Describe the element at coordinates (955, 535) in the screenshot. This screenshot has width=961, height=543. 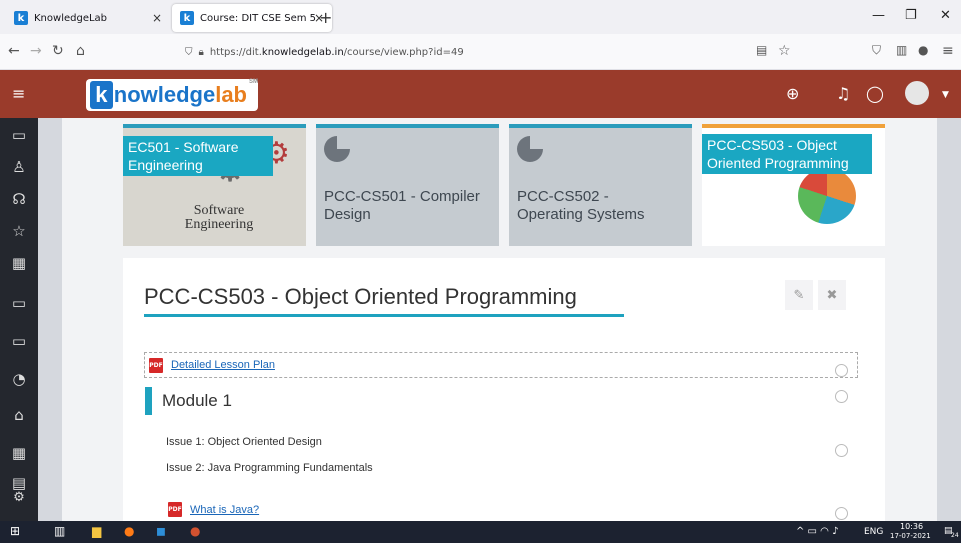
I see `notification-count: 24` at that location.